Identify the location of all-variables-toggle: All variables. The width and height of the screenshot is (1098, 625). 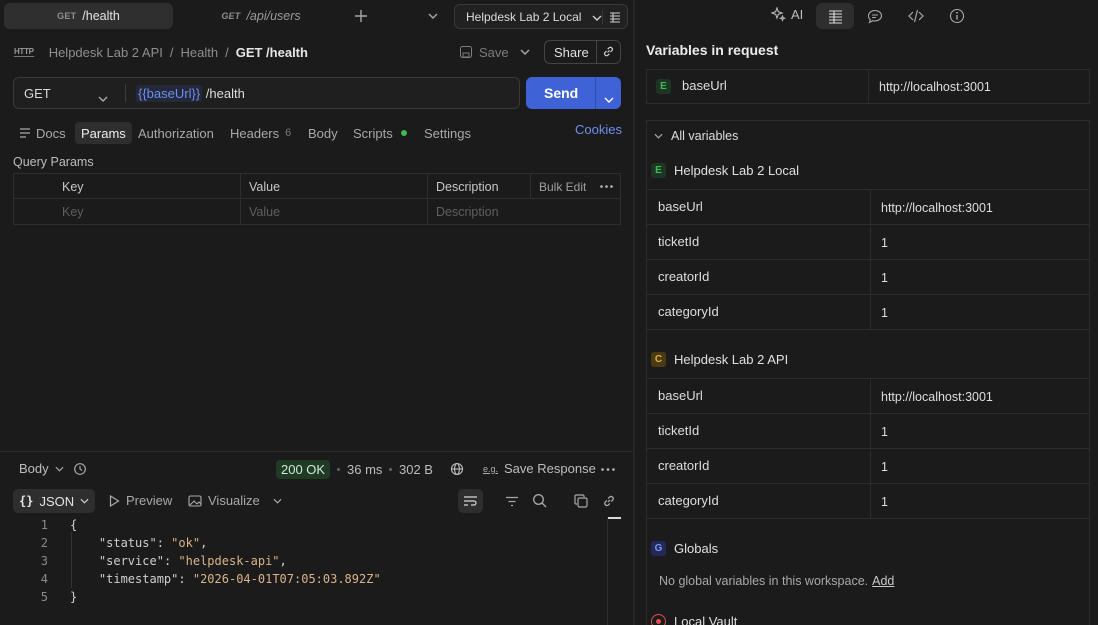
(696, 136).